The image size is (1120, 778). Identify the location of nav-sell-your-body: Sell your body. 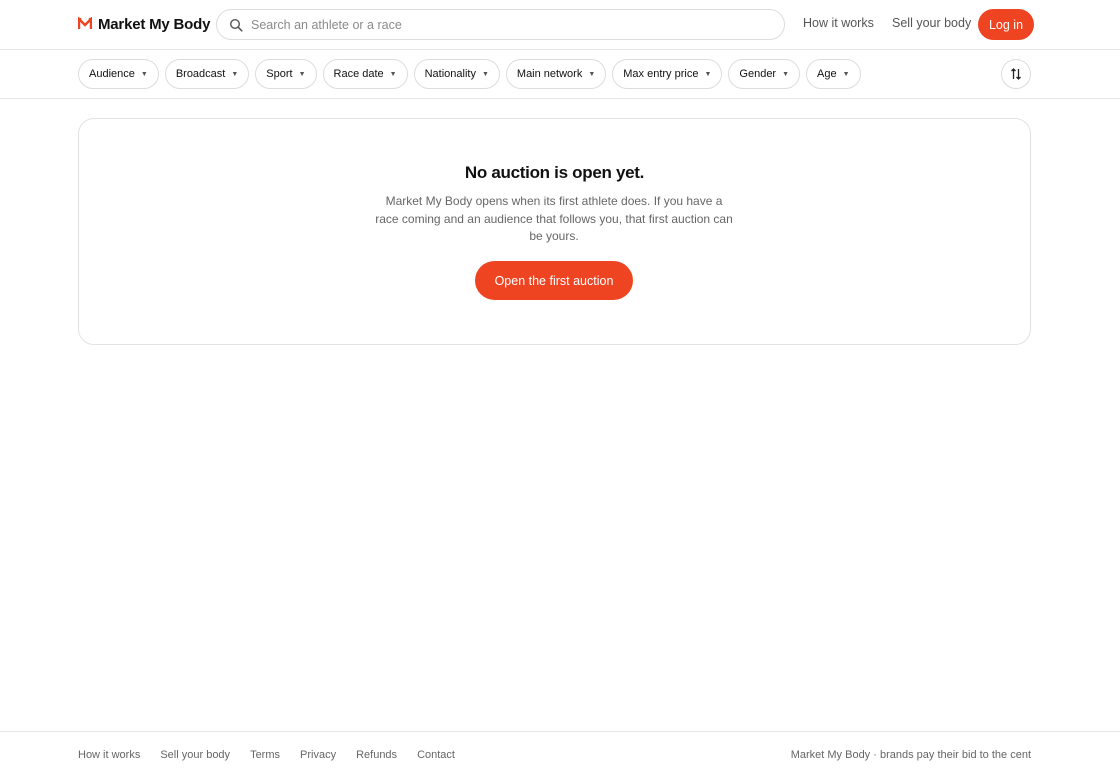
(931, 23).